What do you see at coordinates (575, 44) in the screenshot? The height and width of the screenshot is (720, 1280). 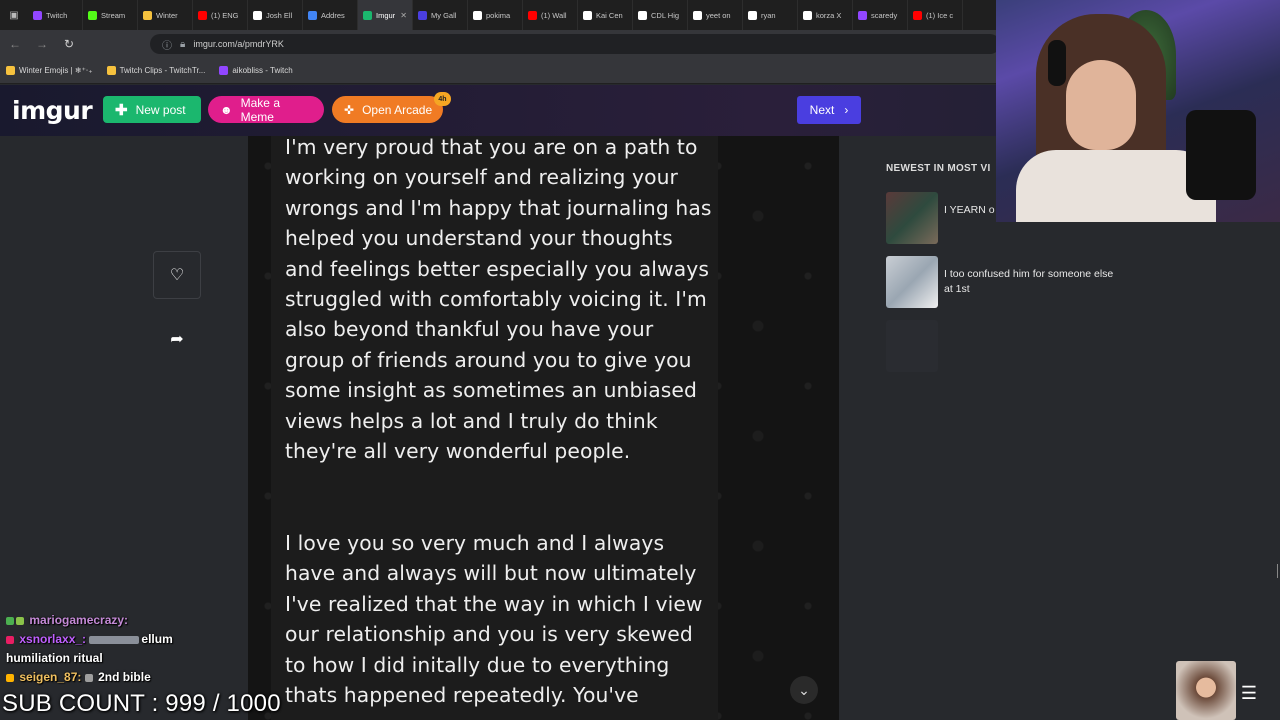 I see `address-bar: ⓘ 🔒︎ imgur.com/a/pmdrYRK` at bounding box center [575, 44].